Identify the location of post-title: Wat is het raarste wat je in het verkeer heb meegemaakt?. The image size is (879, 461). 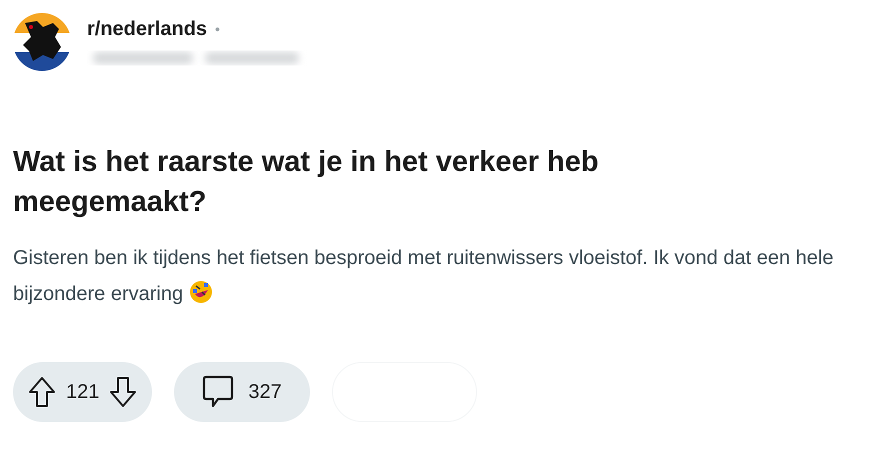
(306, 182).